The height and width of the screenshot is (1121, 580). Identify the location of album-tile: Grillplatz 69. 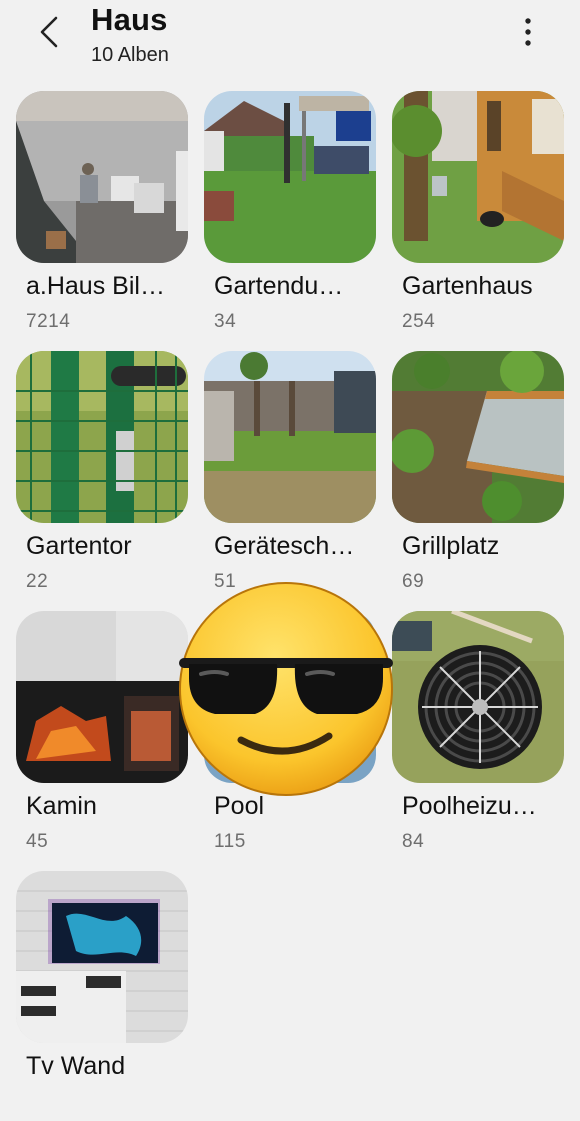
(478, 476).